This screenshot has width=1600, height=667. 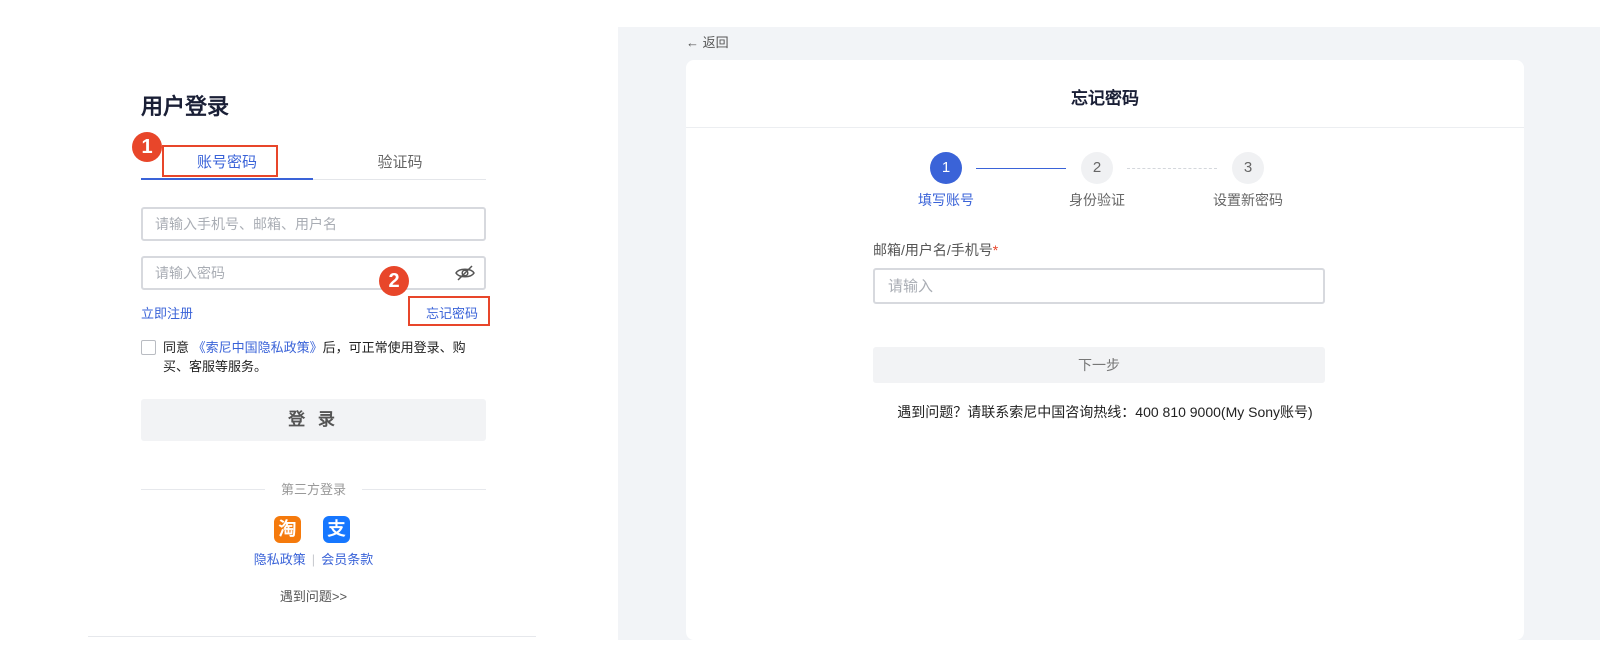 What do you see at coordinates (313, 595) in the screenshot?
I see `trouble-link: 遇到问题>>` at bounding box center [313, 595].